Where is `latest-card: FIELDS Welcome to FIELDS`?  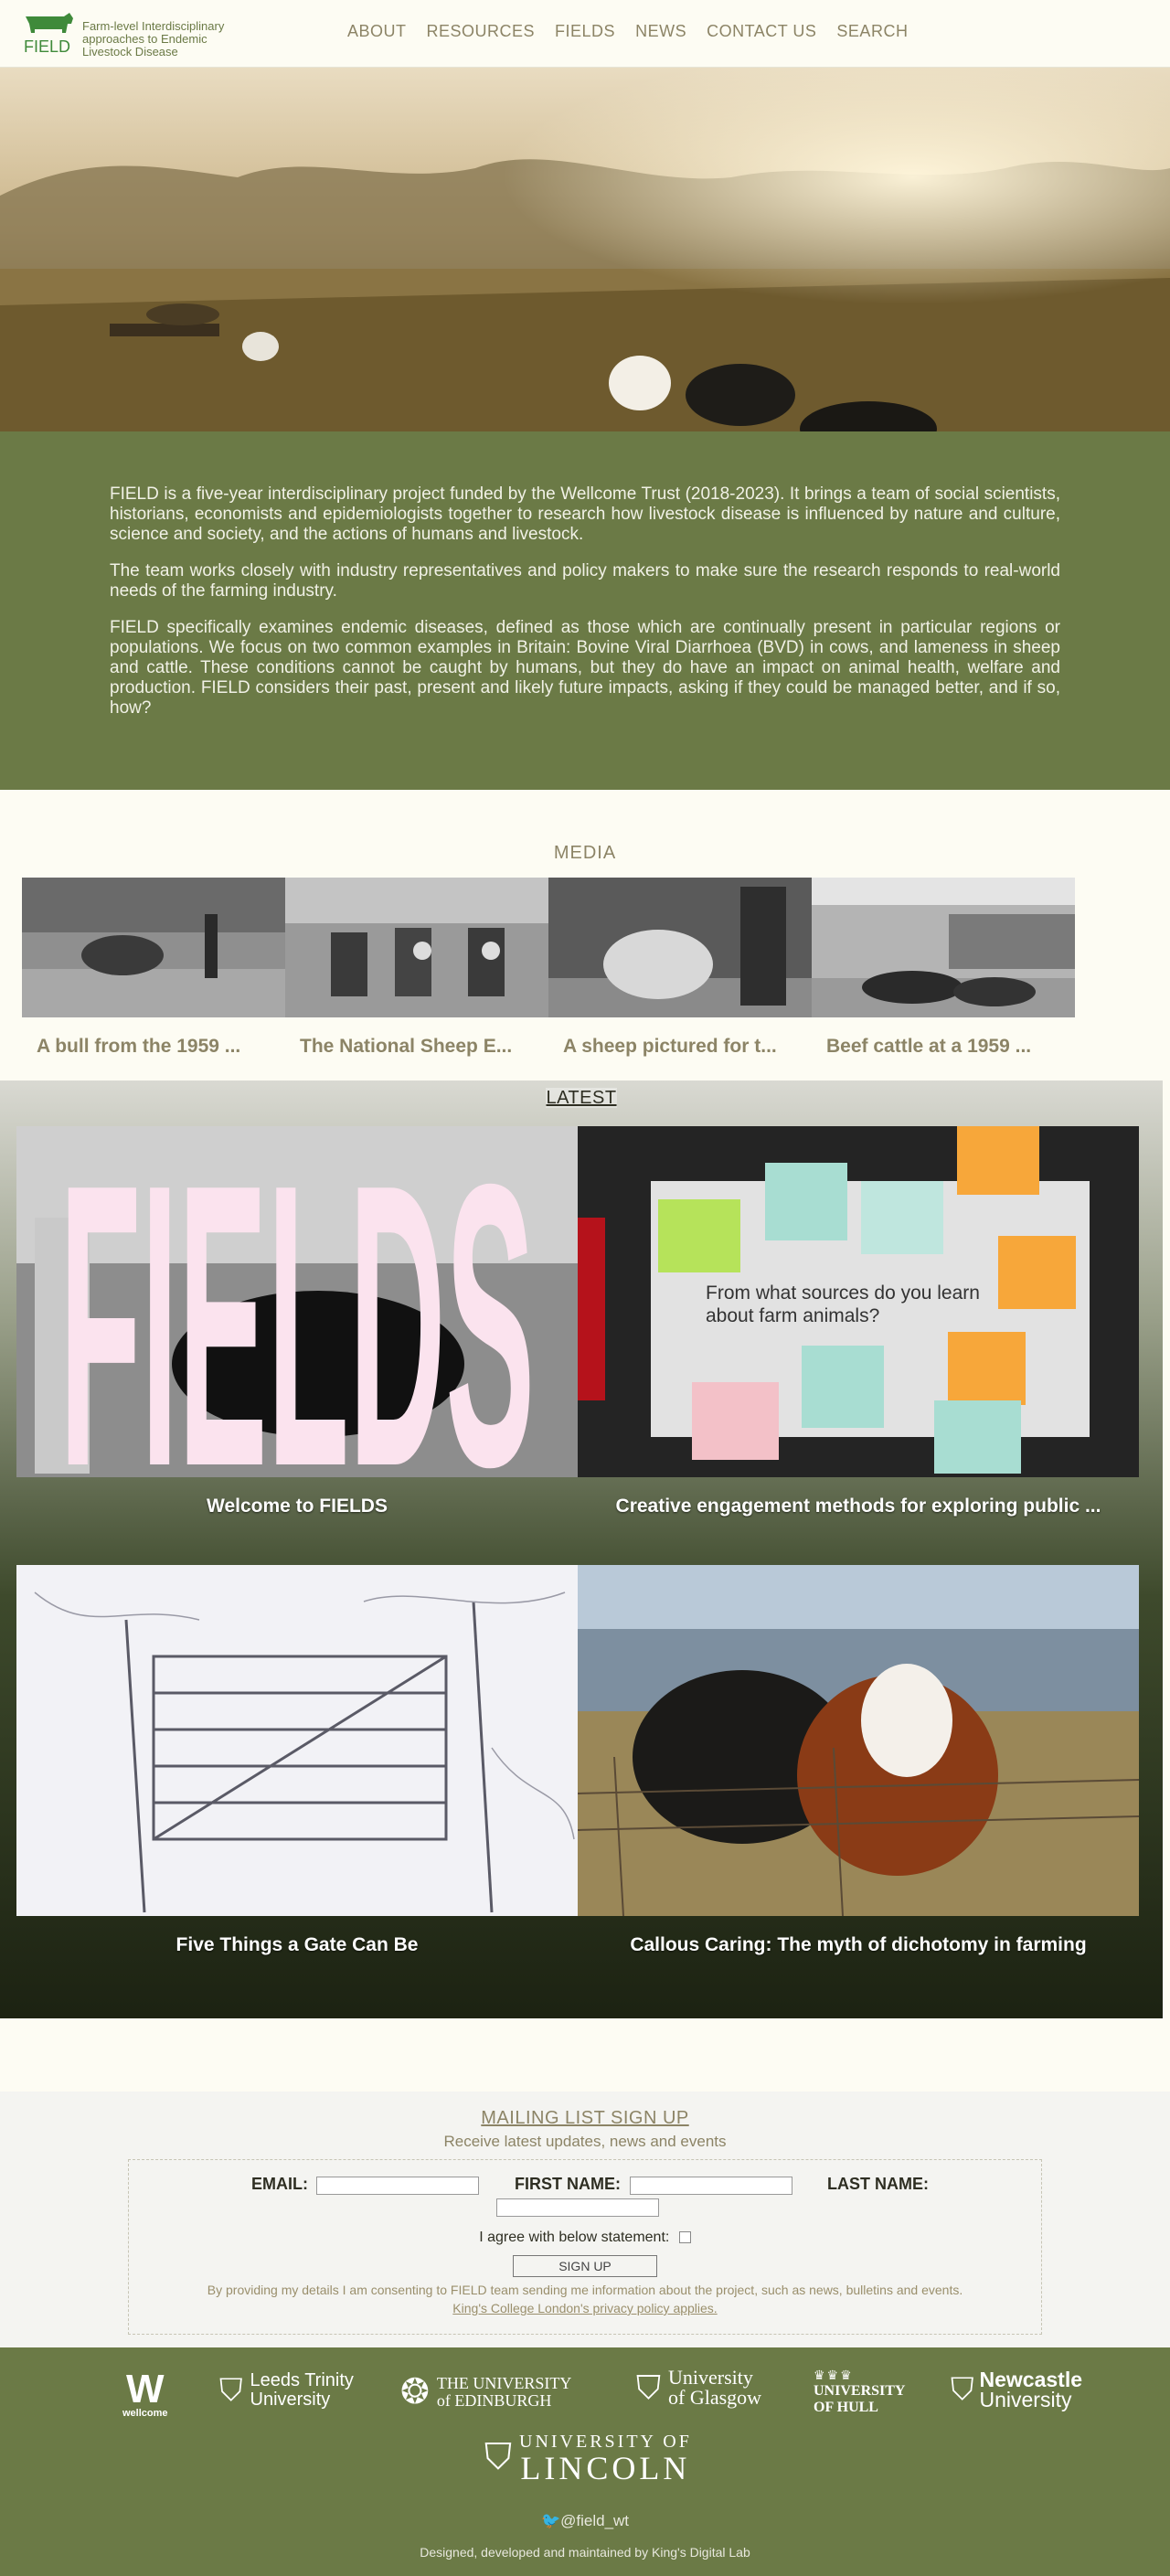 latest-card: FIELDS Welcome to FIELDS is located at coordinates (297, 1321).